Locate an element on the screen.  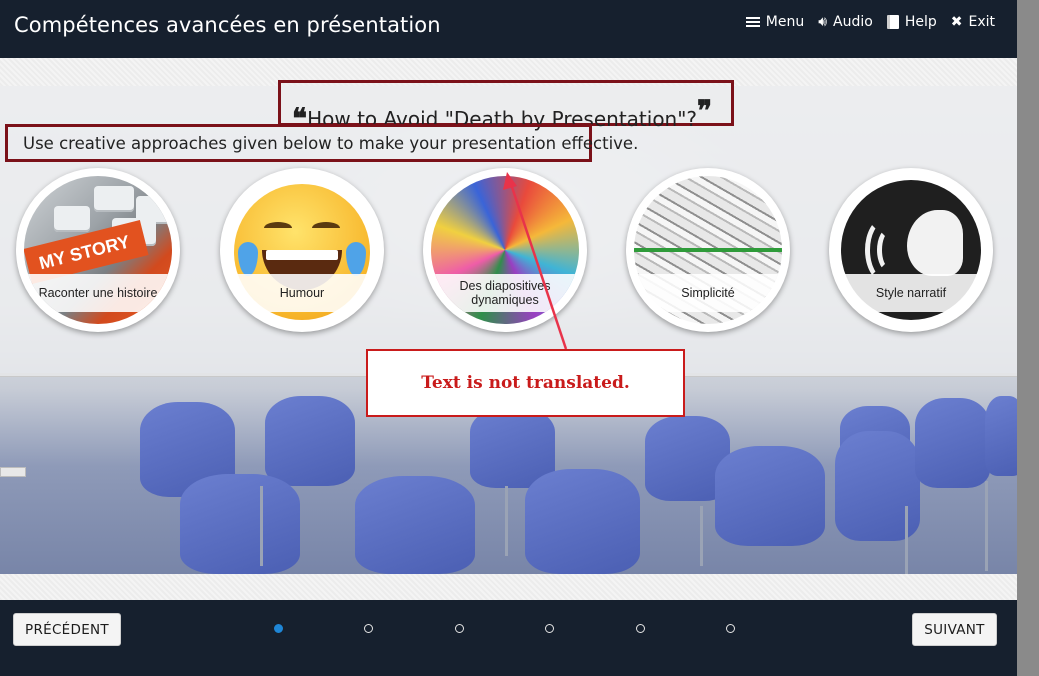
bottom-bar: PRÉCÉDENT SUIVANT is located at coordinates (508, 638).